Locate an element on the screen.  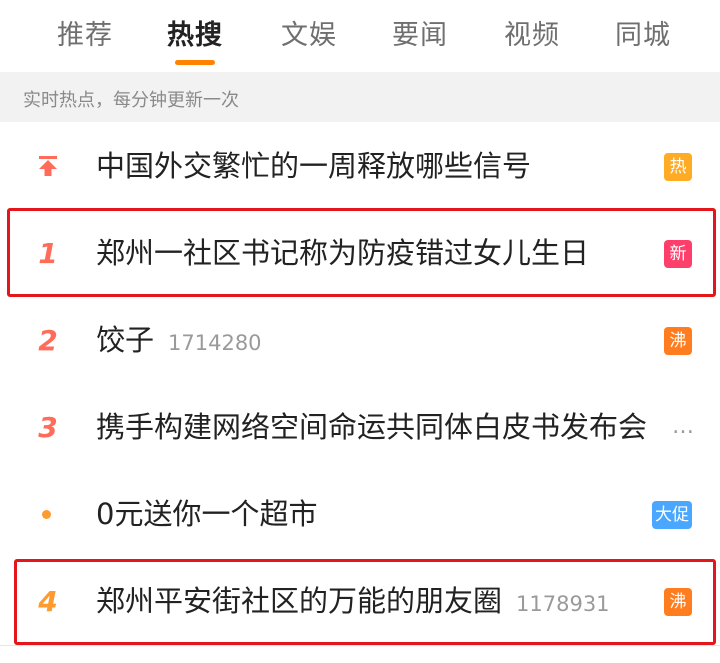
hot-item-title-text: 郑州平安街社区的万能的朋友圈 is located at coordinates (299, 601).